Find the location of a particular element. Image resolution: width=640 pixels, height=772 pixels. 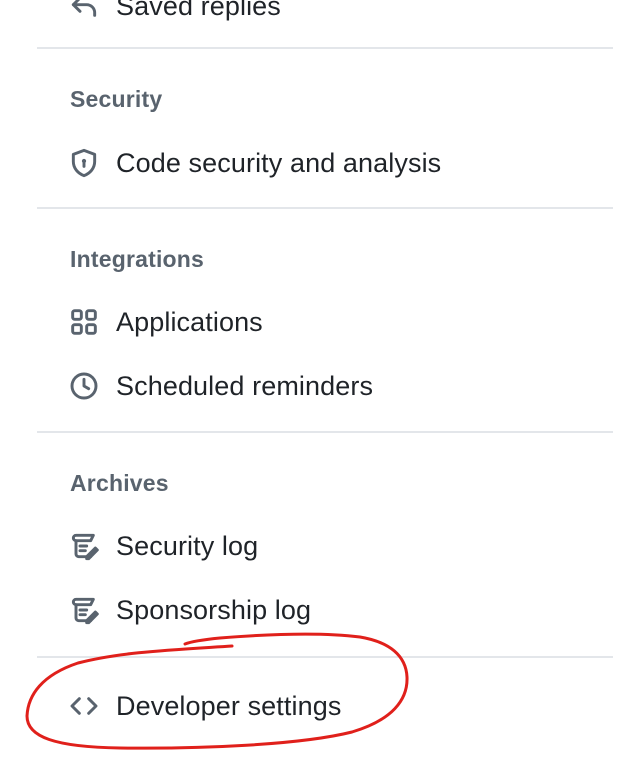

apps-grid-icon is located at coordinates (84, 322).